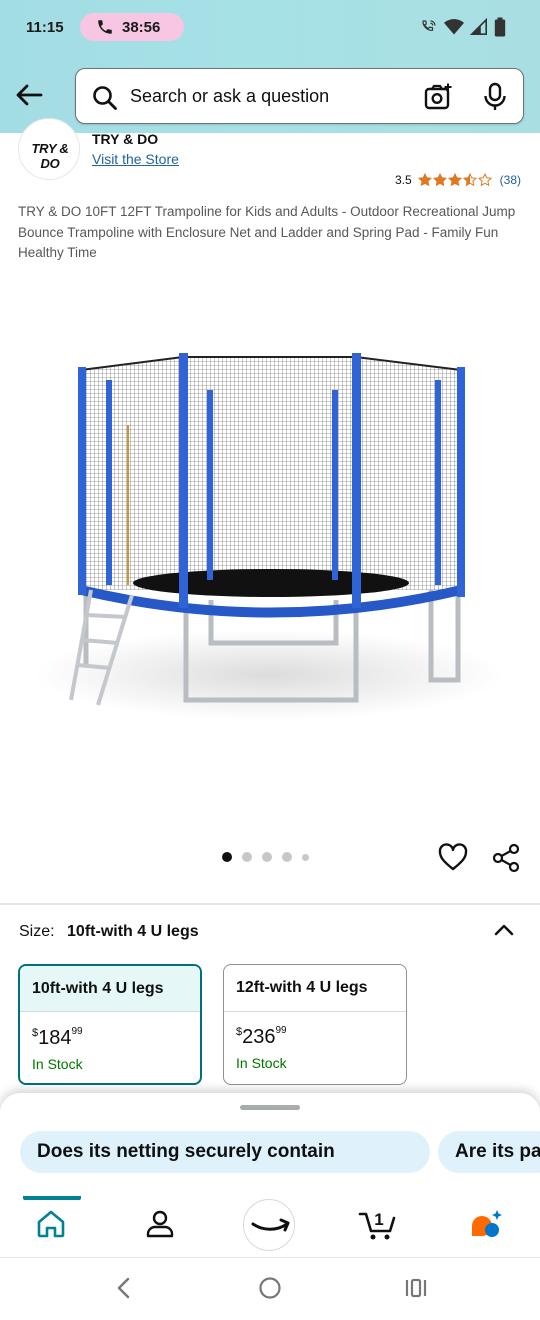 The width and height of the screenshot is (540, 1320). I want to click on ongoing-call-pill: 38:56, so click(132, 27).